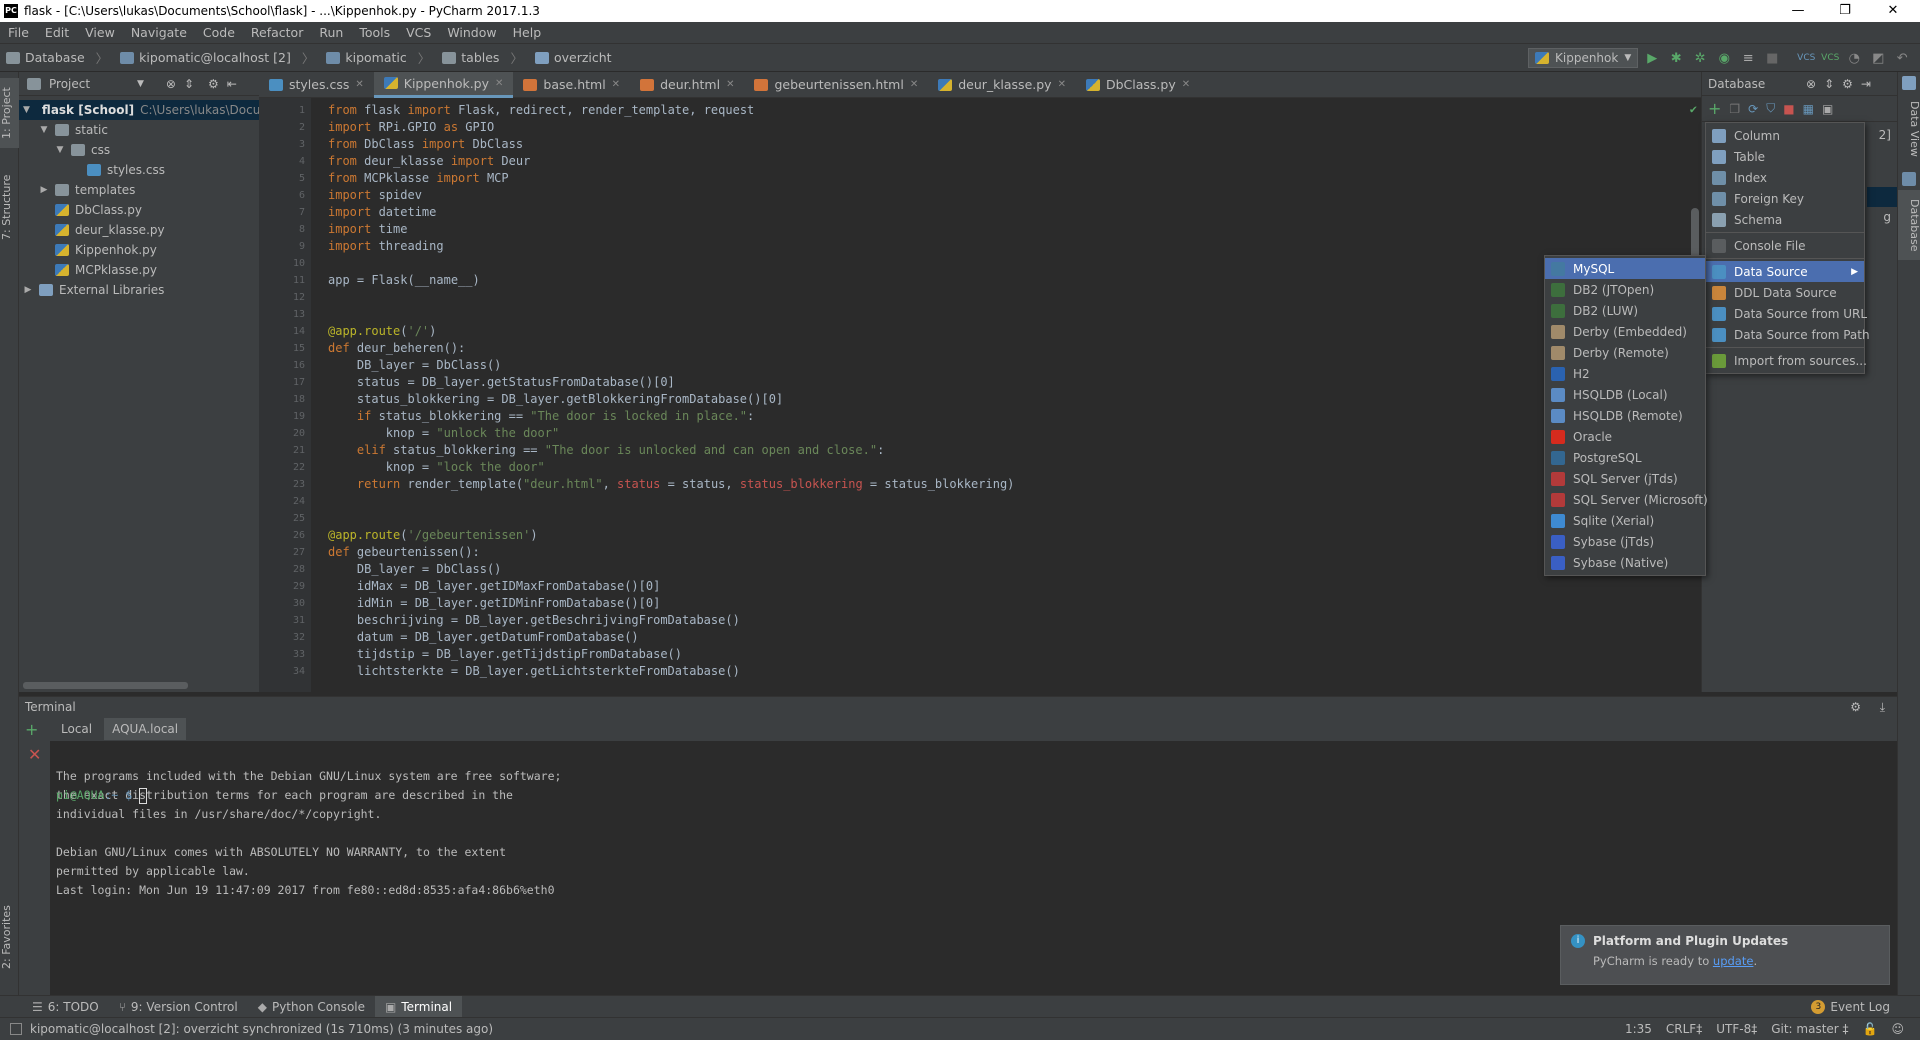 This screenshot has width=1920, height=1040. I want to click on filter-icon: ⛉, so click(1770, 108).